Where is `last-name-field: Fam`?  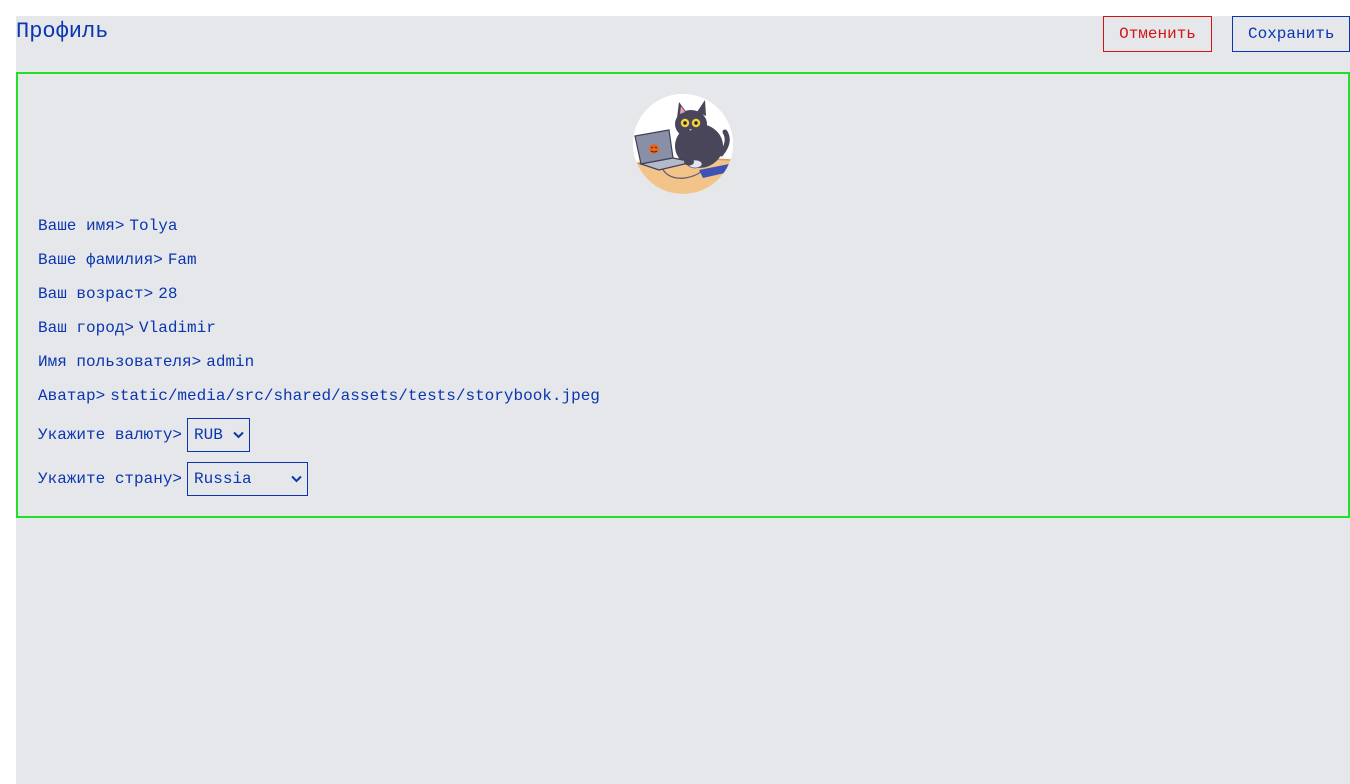 last-name-field: Fam is located at coordinates (182, 260).